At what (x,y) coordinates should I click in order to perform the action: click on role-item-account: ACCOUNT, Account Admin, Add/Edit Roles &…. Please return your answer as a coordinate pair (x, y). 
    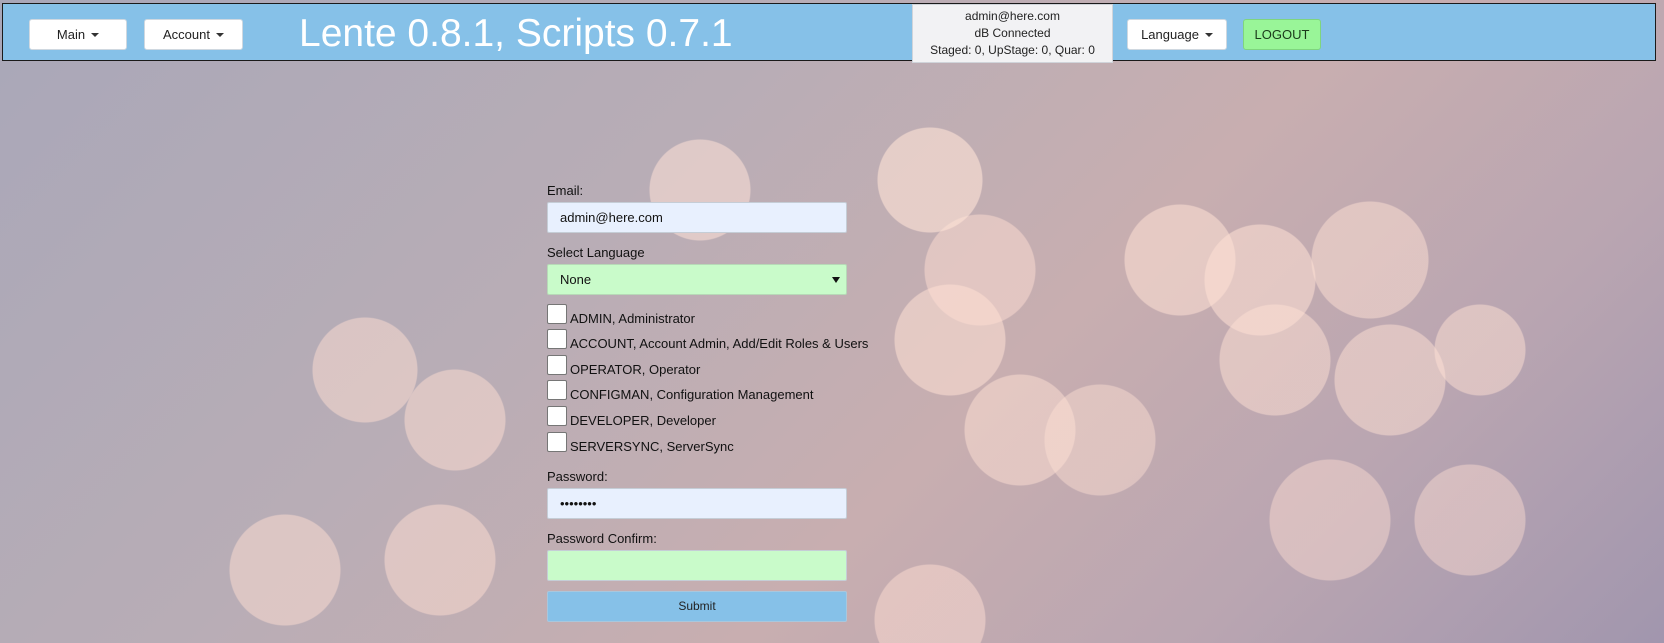
    Looking at the image, I should click on (708, 340).